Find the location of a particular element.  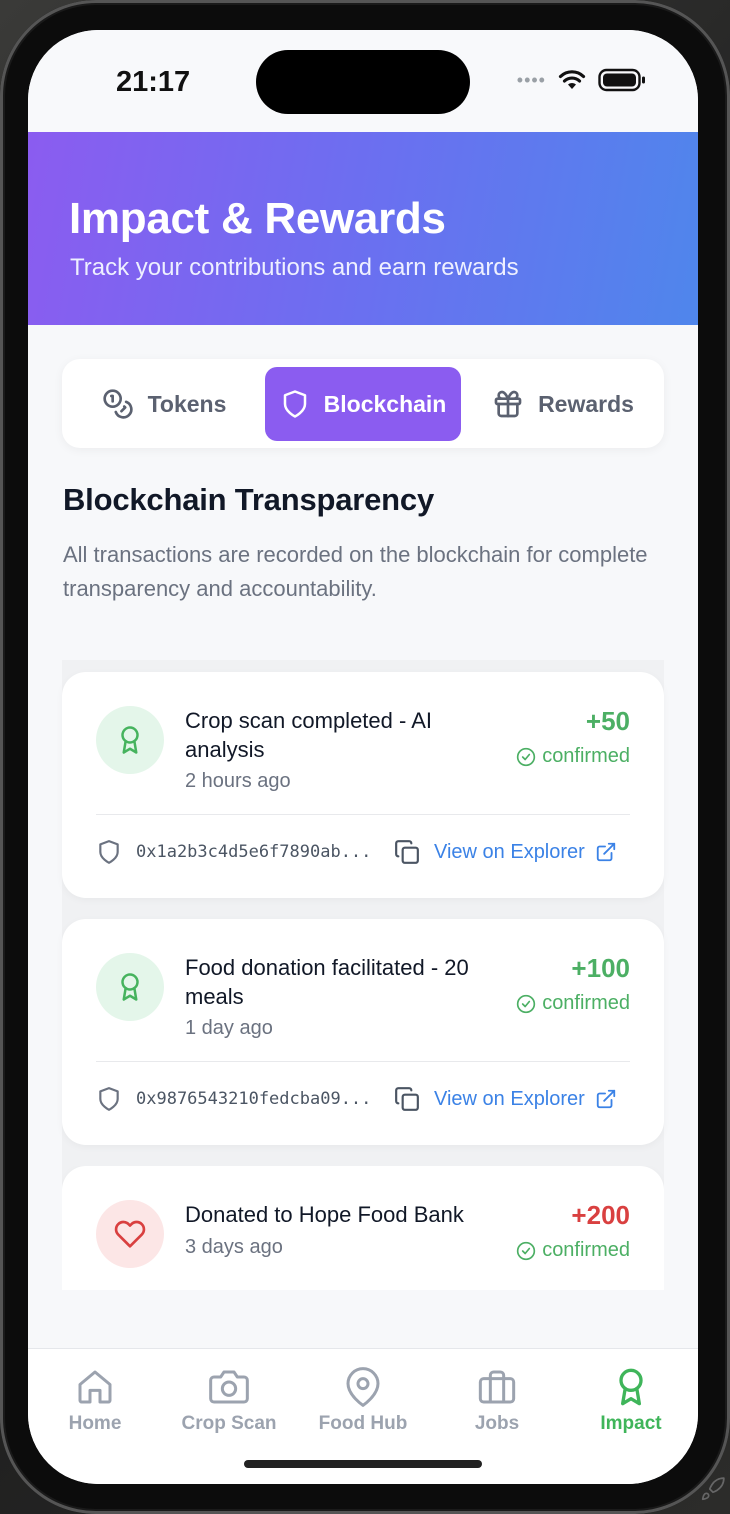

nav-item-jobs: Jobs is located at coordinates (497, 1401).